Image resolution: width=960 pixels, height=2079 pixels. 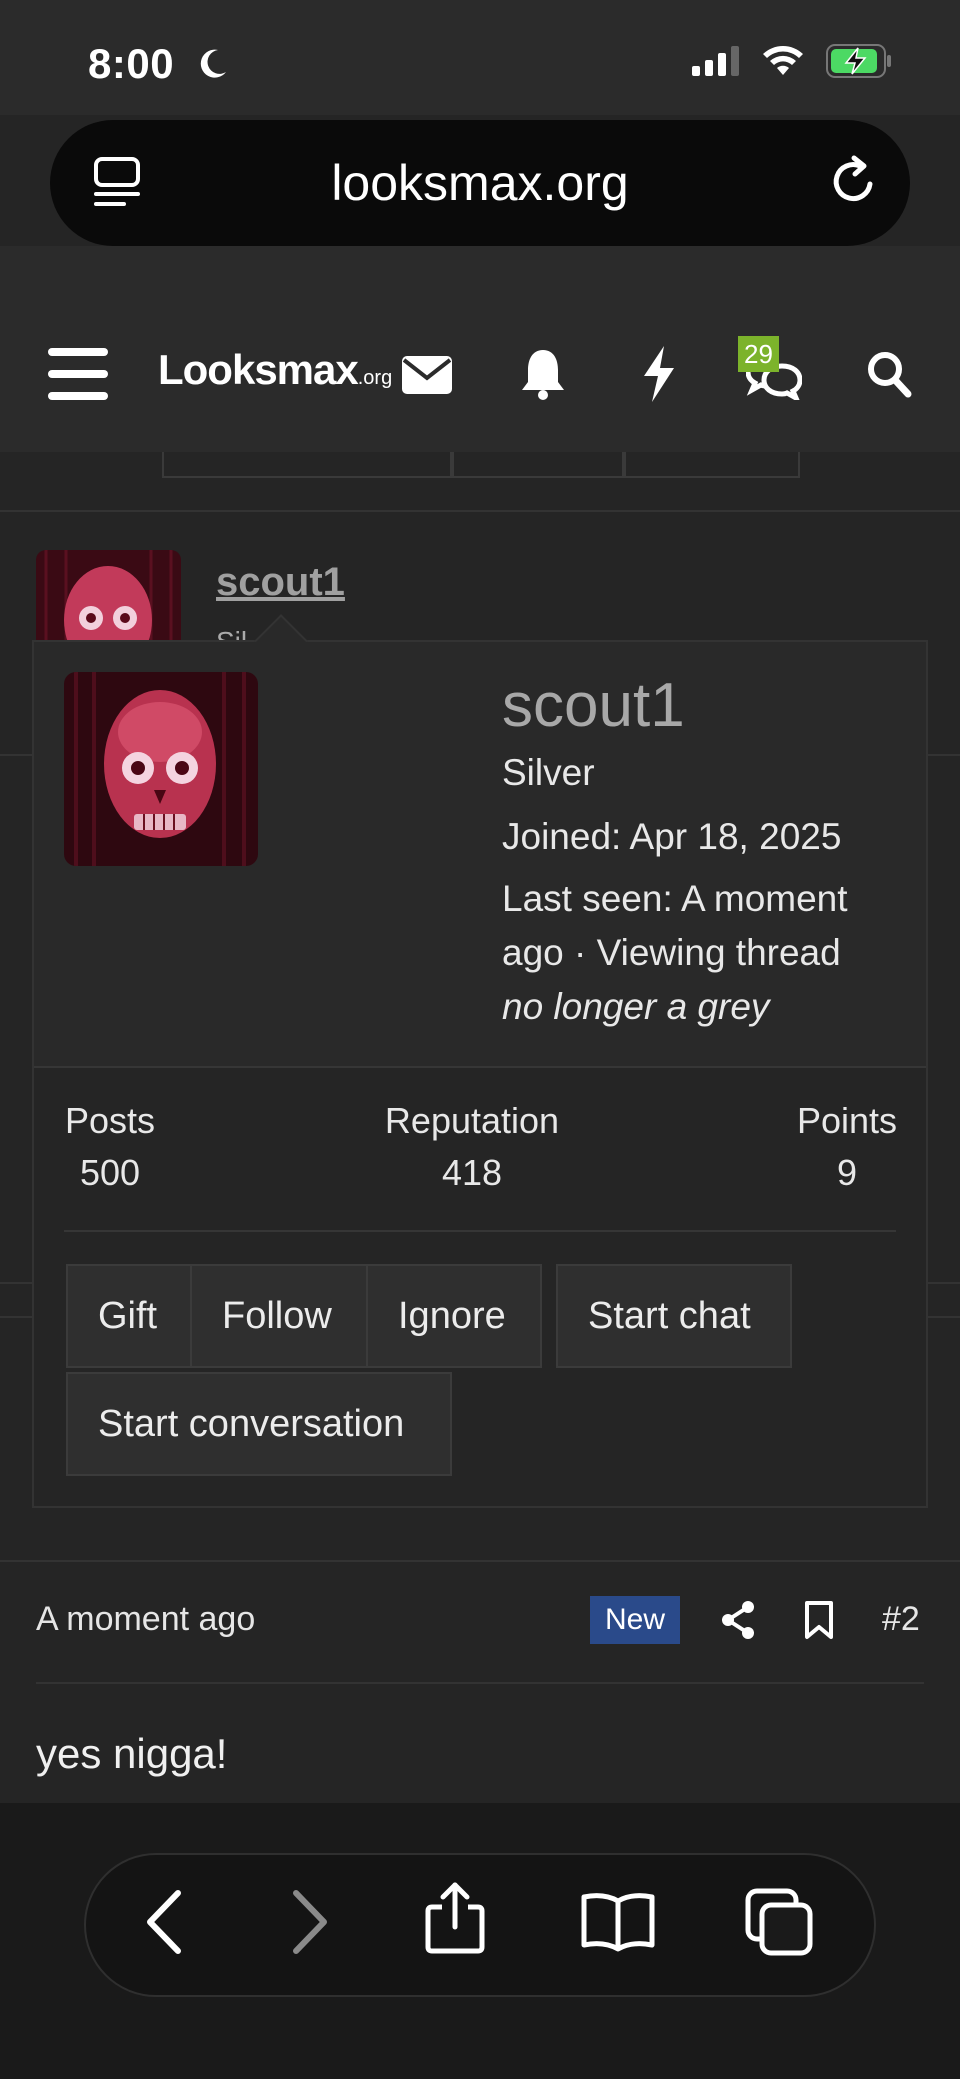 I want to click on browser-bottom-toolbar, so click(x=480, y=1941).